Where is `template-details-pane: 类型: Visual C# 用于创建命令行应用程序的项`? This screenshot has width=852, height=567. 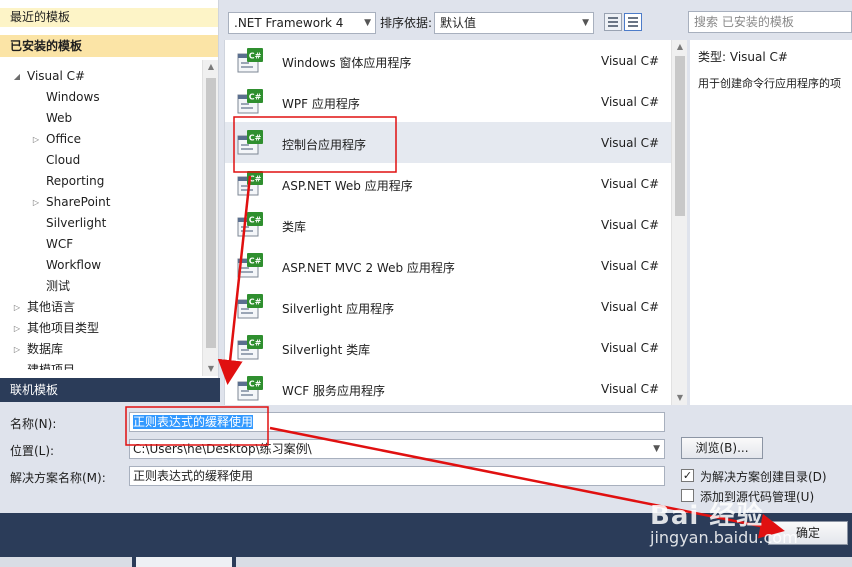 template-details-pane: 类型: Visual C# 用于创建命令行应用程序的项 is located at coordinates (771, 222).